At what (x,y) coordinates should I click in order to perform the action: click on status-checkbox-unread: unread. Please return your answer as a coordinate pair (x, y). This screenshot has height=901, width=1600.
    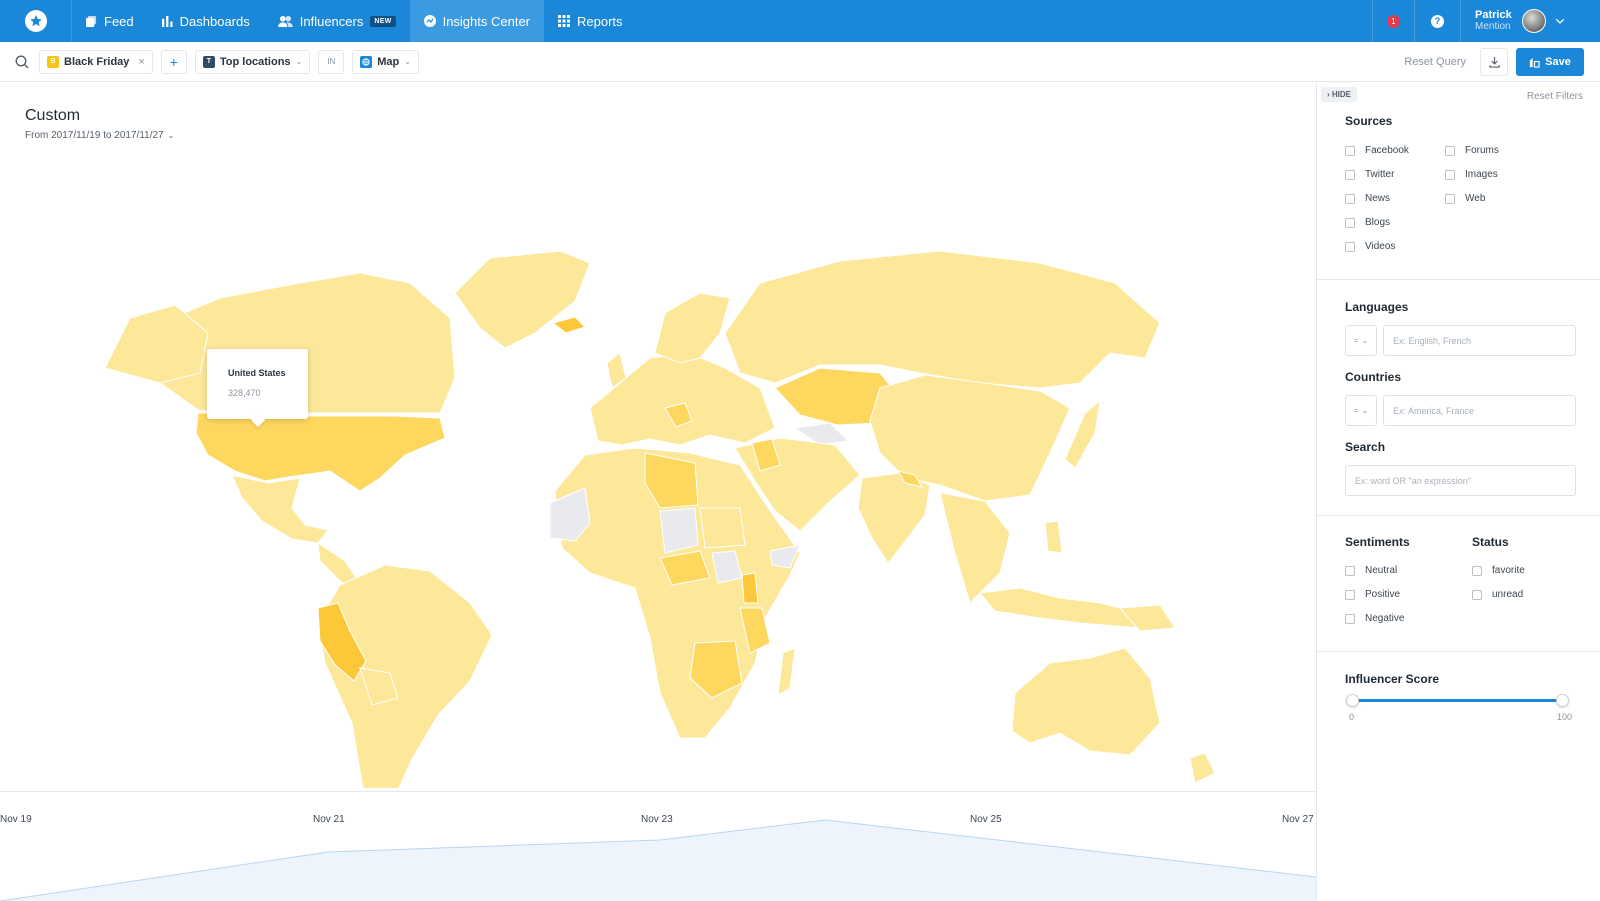
    Looking at the image, I should click on (1497, 594).